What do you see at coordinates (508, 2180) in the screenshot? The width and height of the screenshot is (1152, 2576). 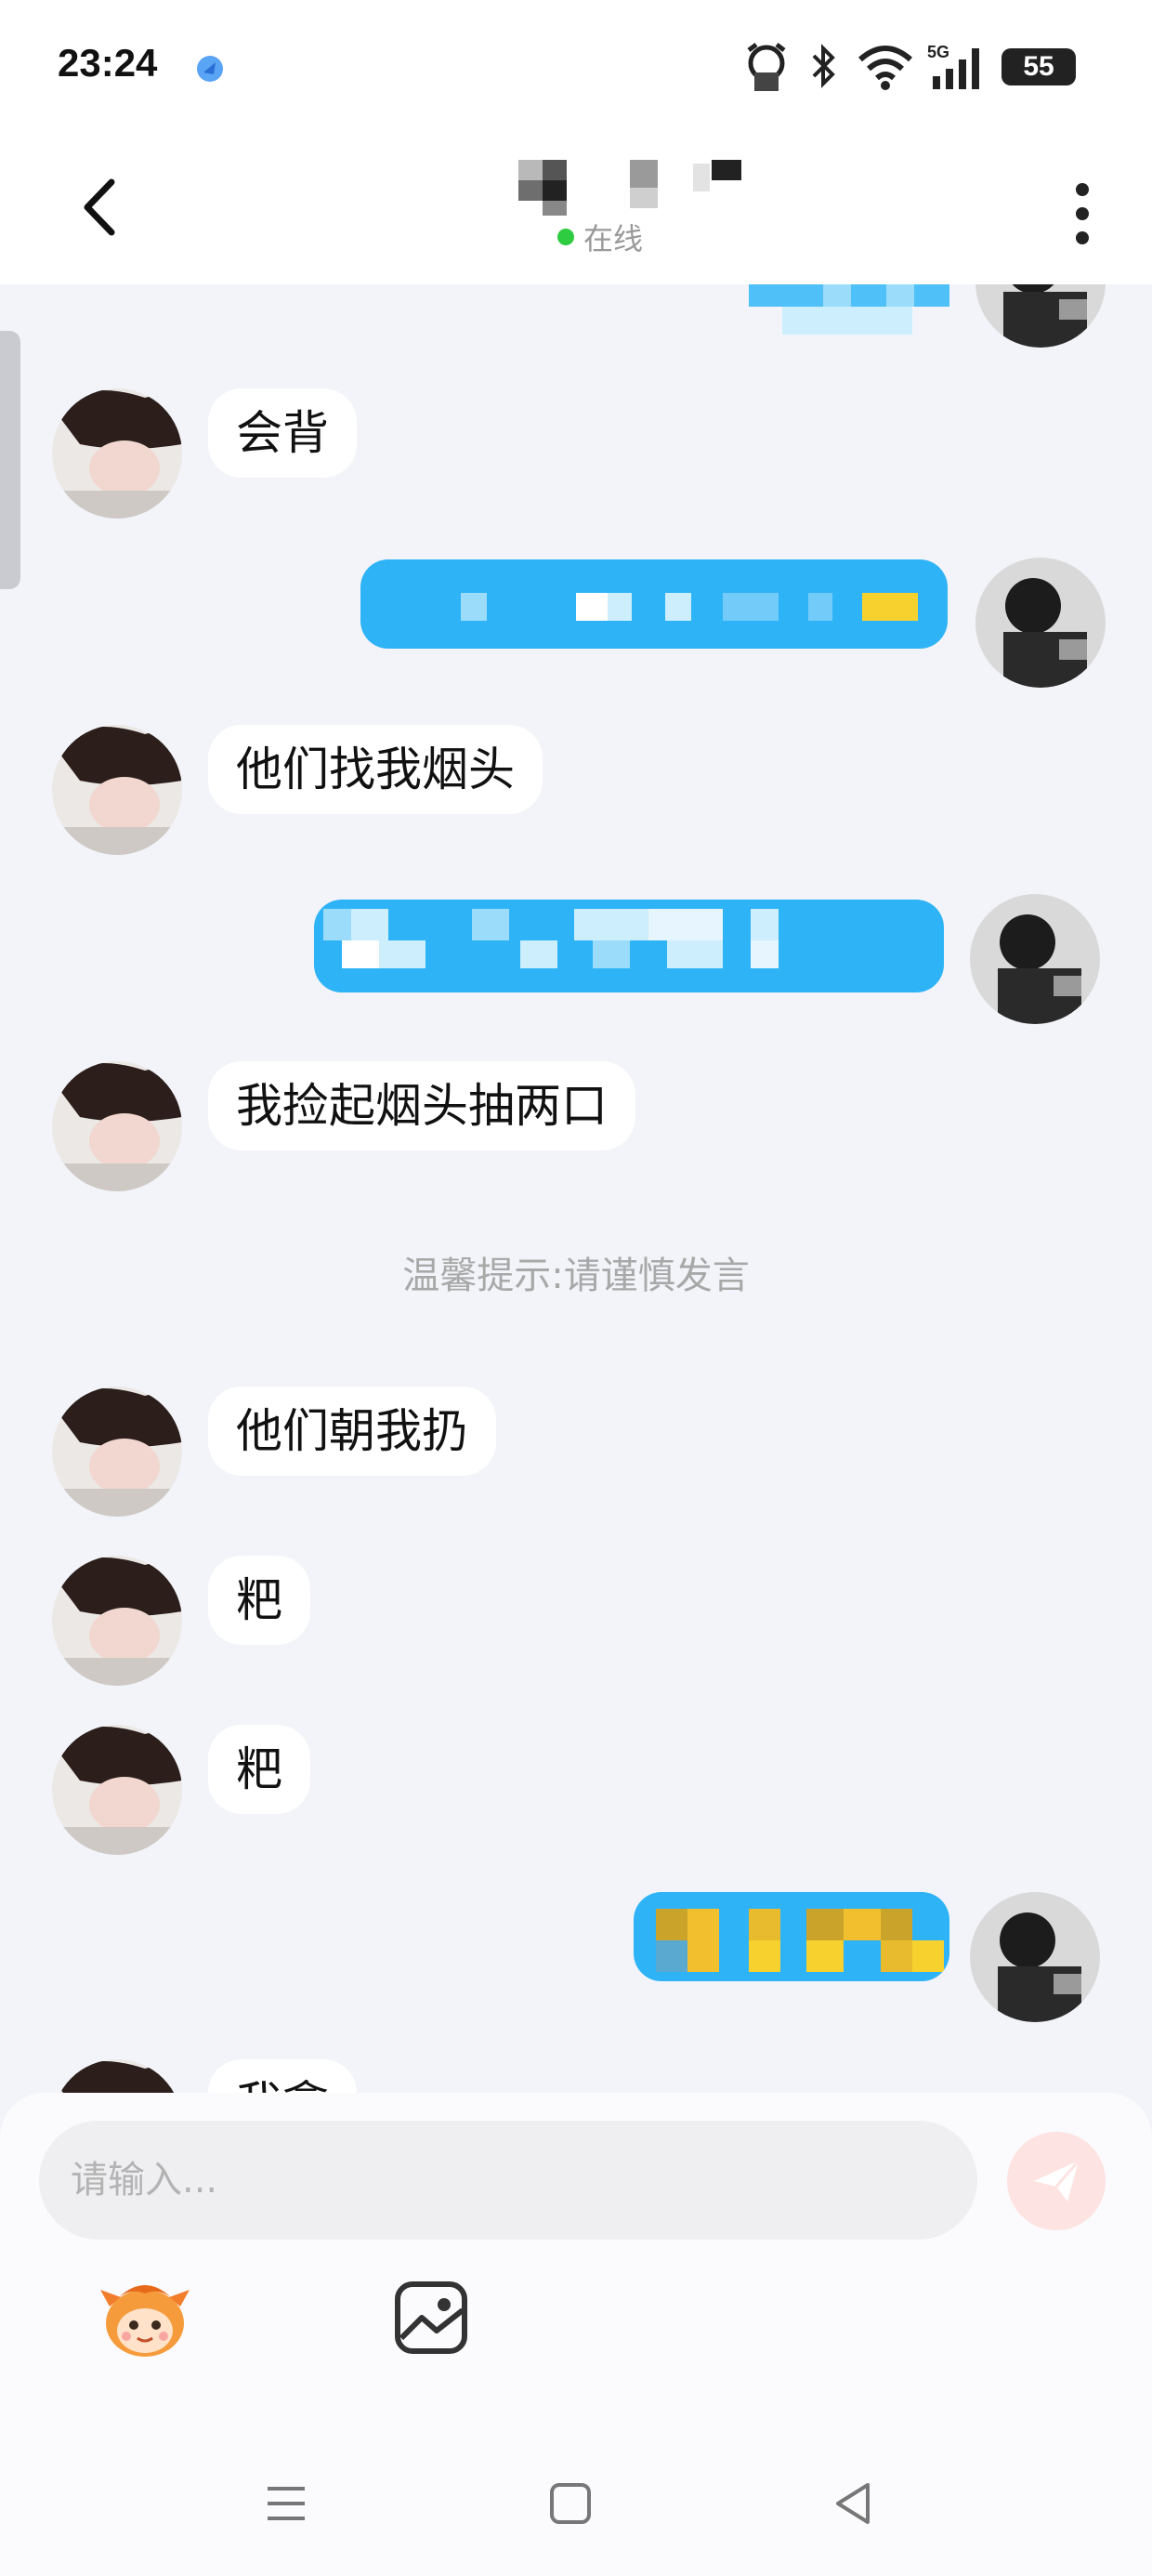 I see `message-input` at bounding box center [508, 2180].